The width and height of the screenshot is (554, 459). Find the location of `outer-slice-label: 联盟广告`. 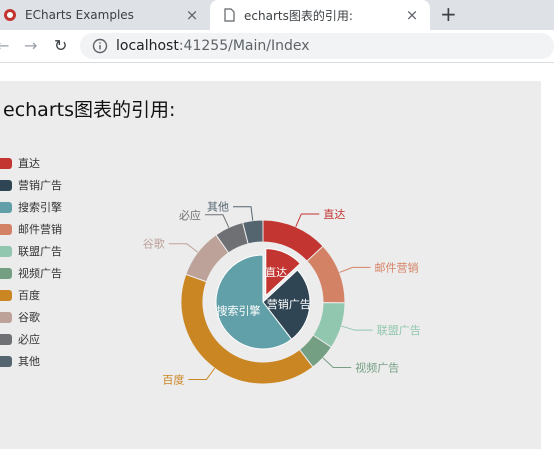

outer-slice-label: 联盟广告 is located at coordinates (399, 330).